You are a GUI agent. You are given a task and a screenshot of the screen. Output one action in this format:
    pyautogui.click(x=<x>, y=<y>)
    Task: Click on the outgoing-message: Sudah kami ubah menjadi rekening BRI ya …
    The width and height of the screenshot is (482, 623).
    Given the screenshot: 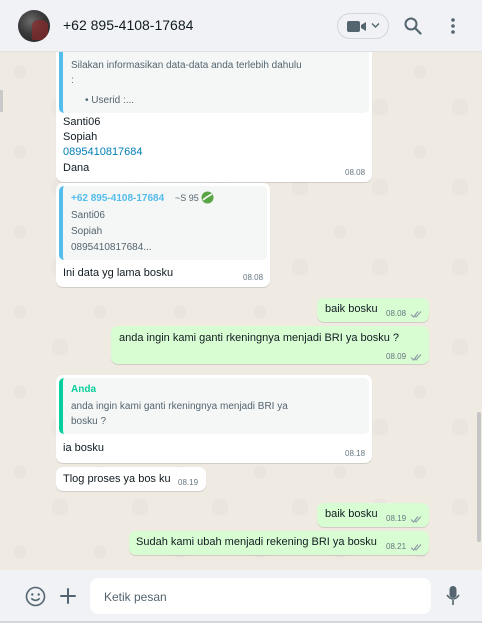 What is the action you would take?
    pyautogui.click(x=279, y=543)
    